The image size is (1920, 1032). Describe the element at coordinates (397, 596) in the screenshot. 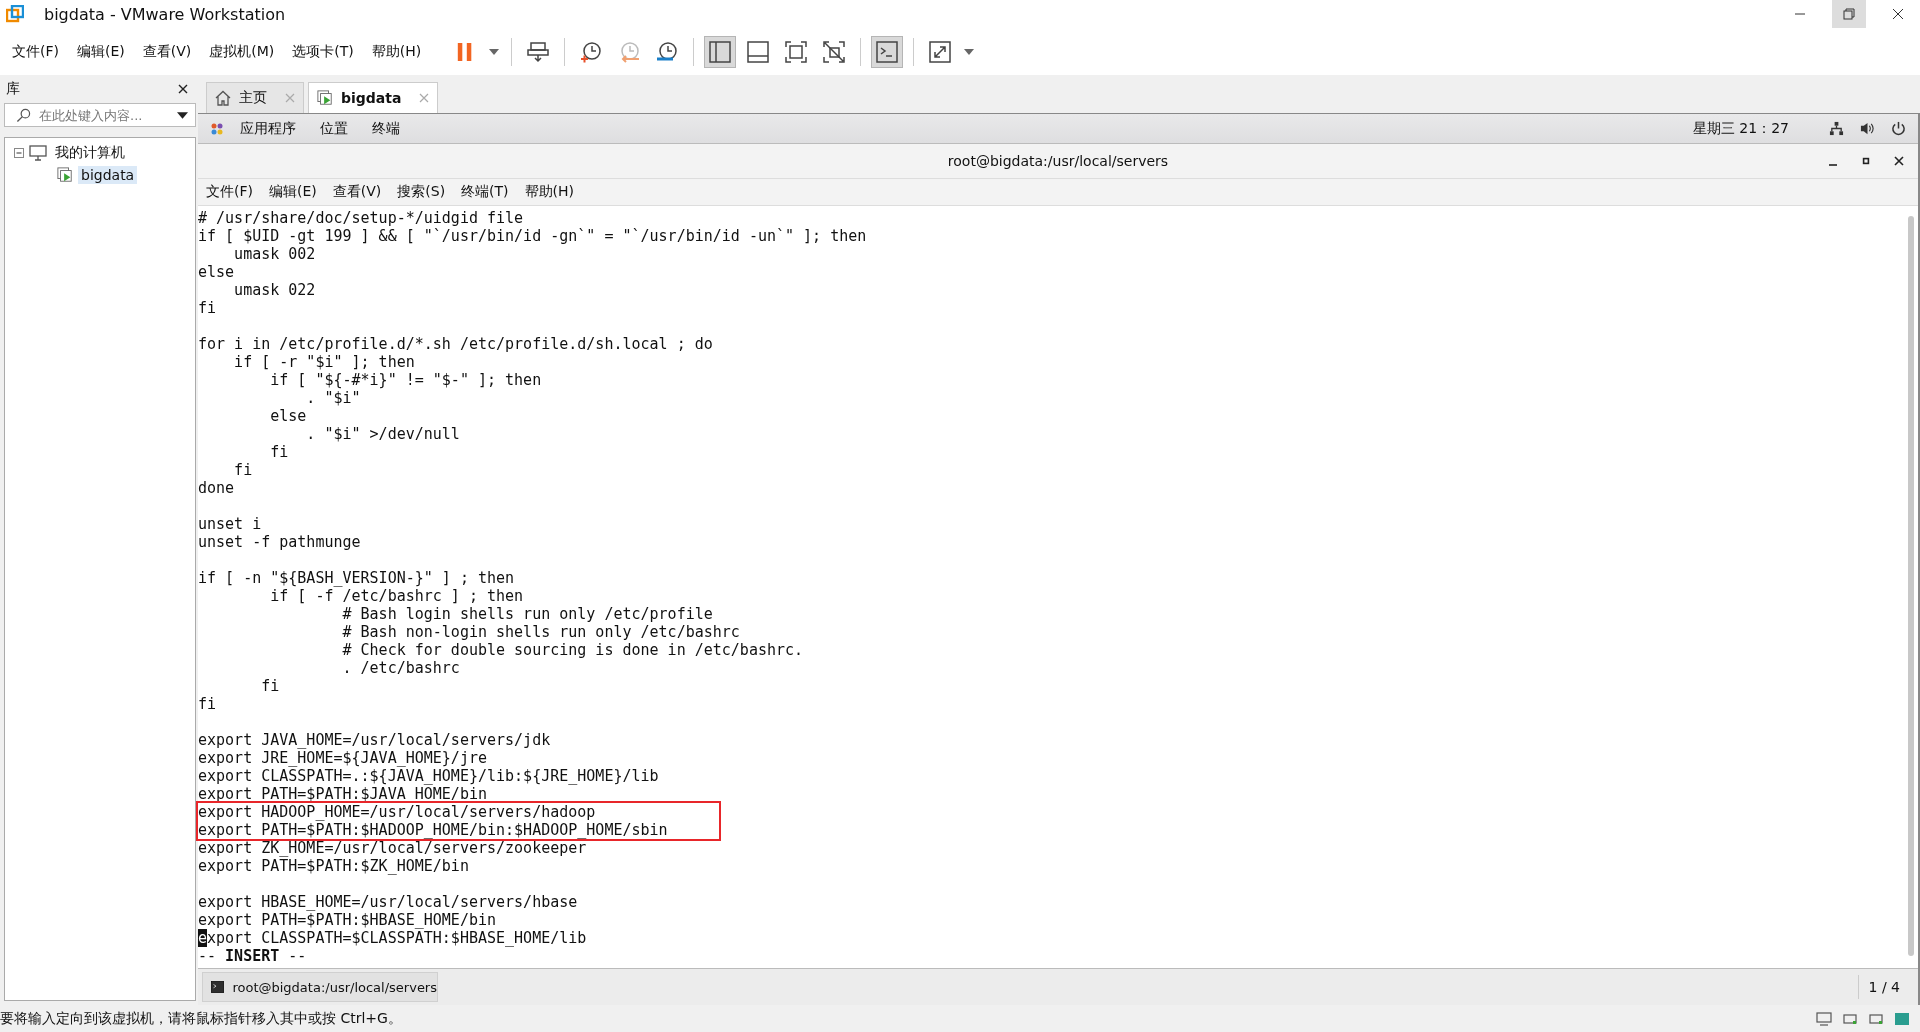

I see `code-line: if [ -f /etc/bashrc ] ; then` at that location.